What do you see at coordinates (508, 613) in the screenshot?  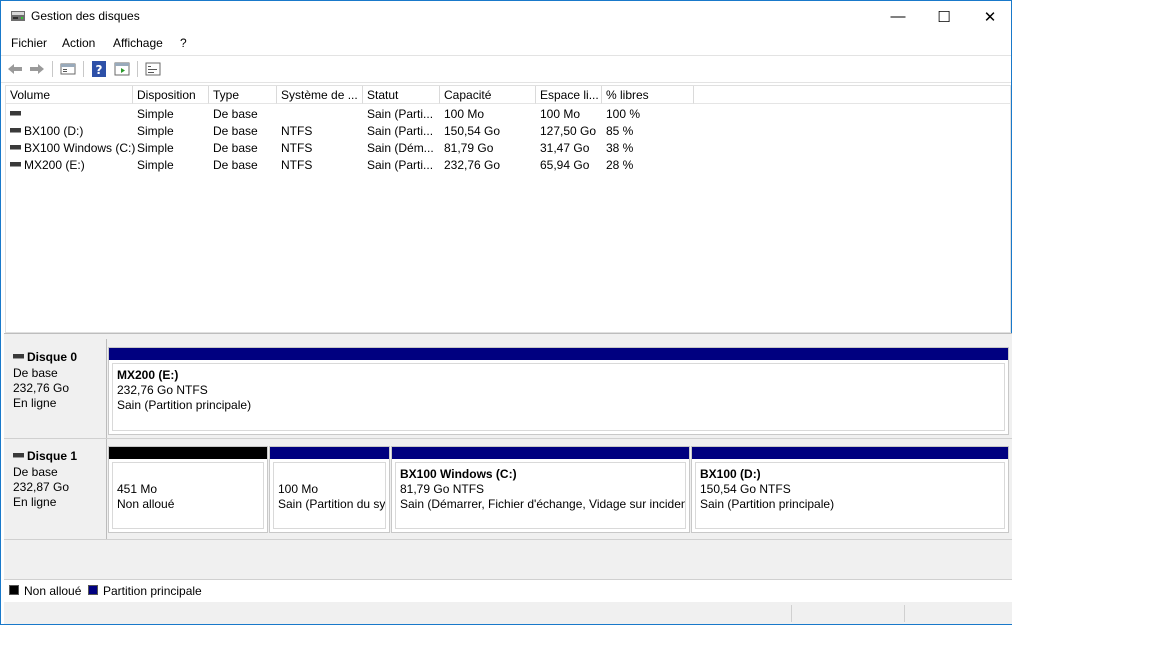 I see `status-bar` at bounding box center [508, 613].